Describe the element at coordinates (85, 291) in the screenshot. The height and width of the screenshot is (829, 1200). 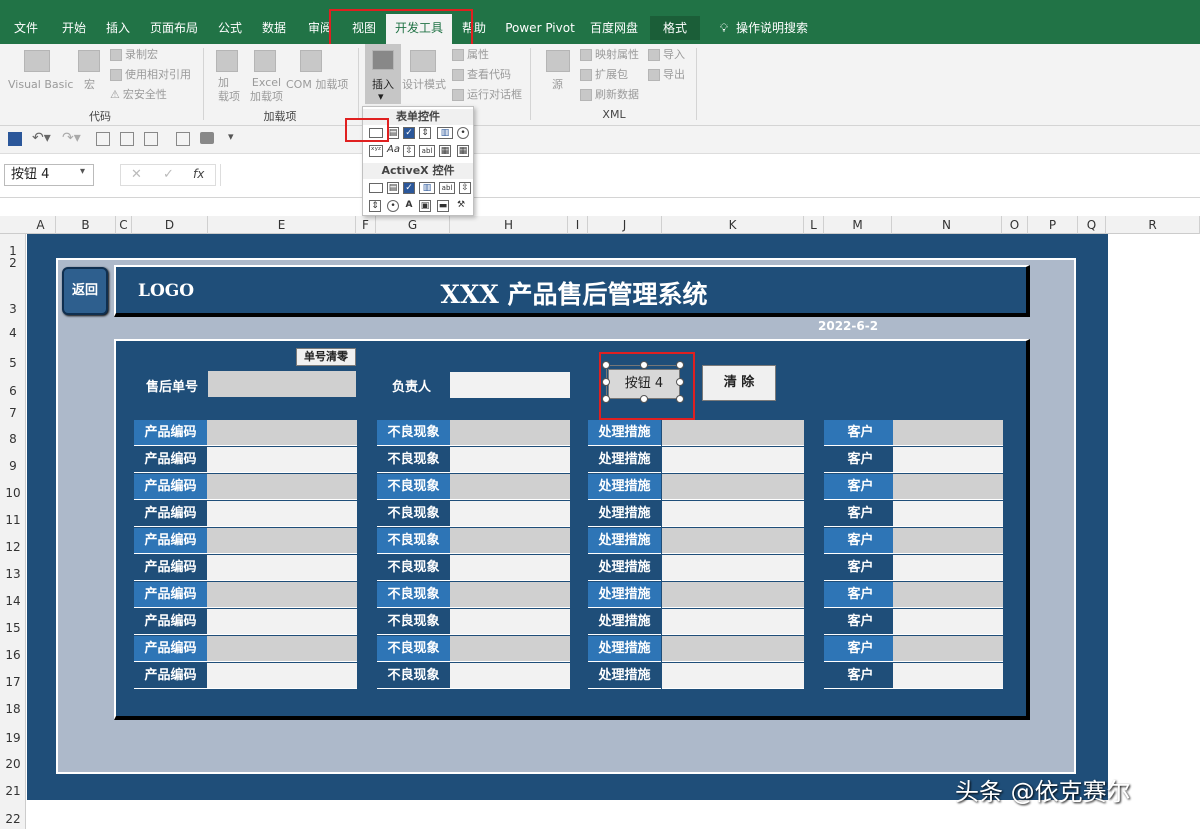
I see `back-button: 返回` at that location.